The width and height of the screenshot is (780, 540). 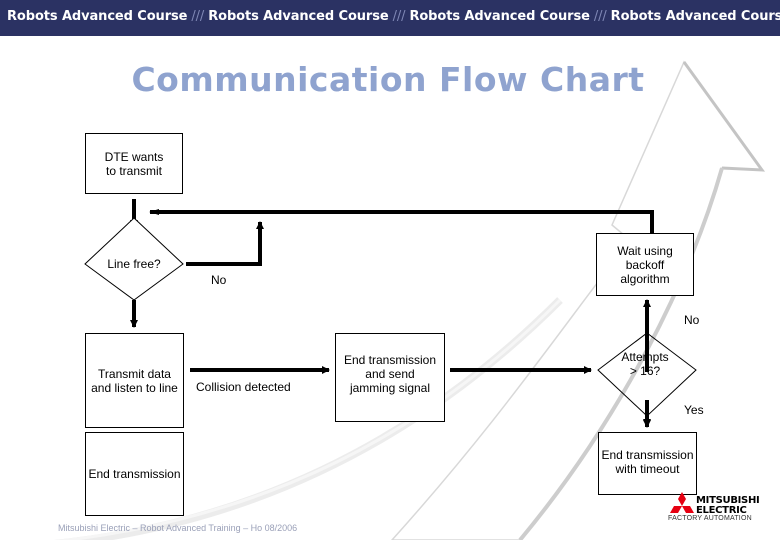 What do you see at coordinates (694, 410) in the screenshot?
I see `edge-label-attempts-yes: Yes` at bounding box center [694, 410].